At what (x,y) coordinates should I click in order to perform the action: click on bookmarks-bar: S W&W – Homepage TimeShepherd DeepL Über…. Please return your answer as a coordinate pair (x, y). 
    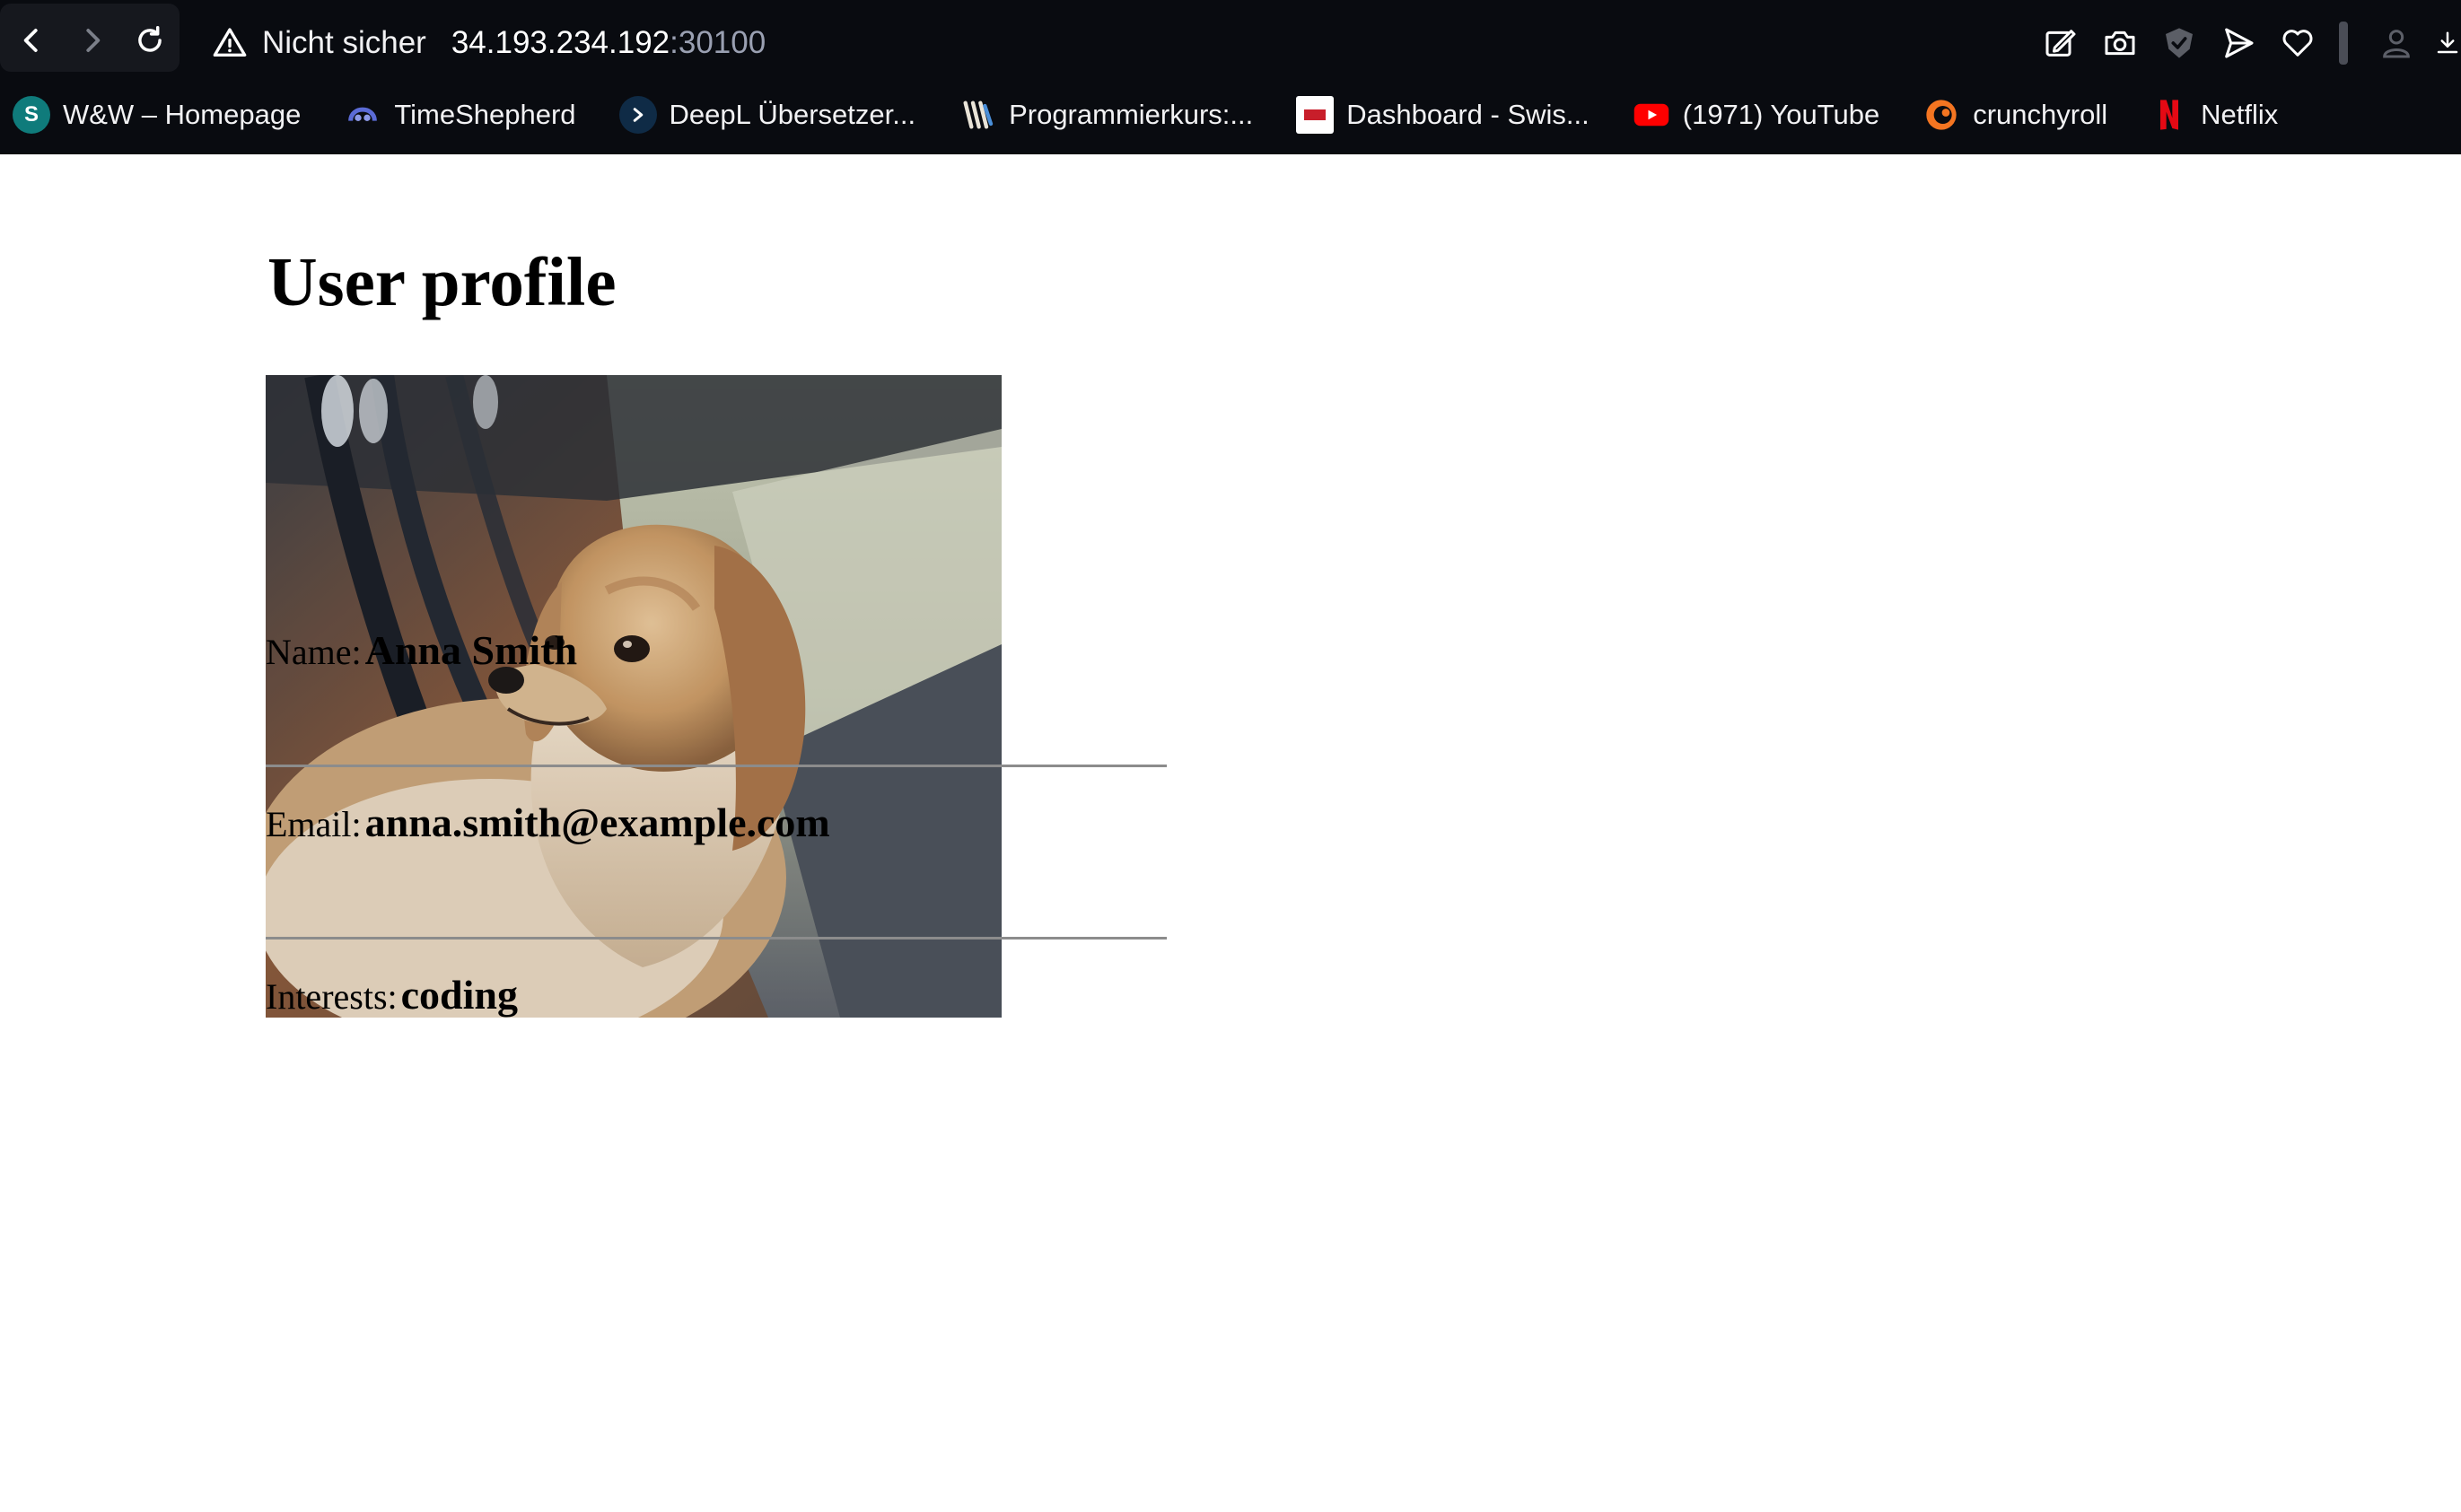
    Looking at the image, I should click on (1167, 115).